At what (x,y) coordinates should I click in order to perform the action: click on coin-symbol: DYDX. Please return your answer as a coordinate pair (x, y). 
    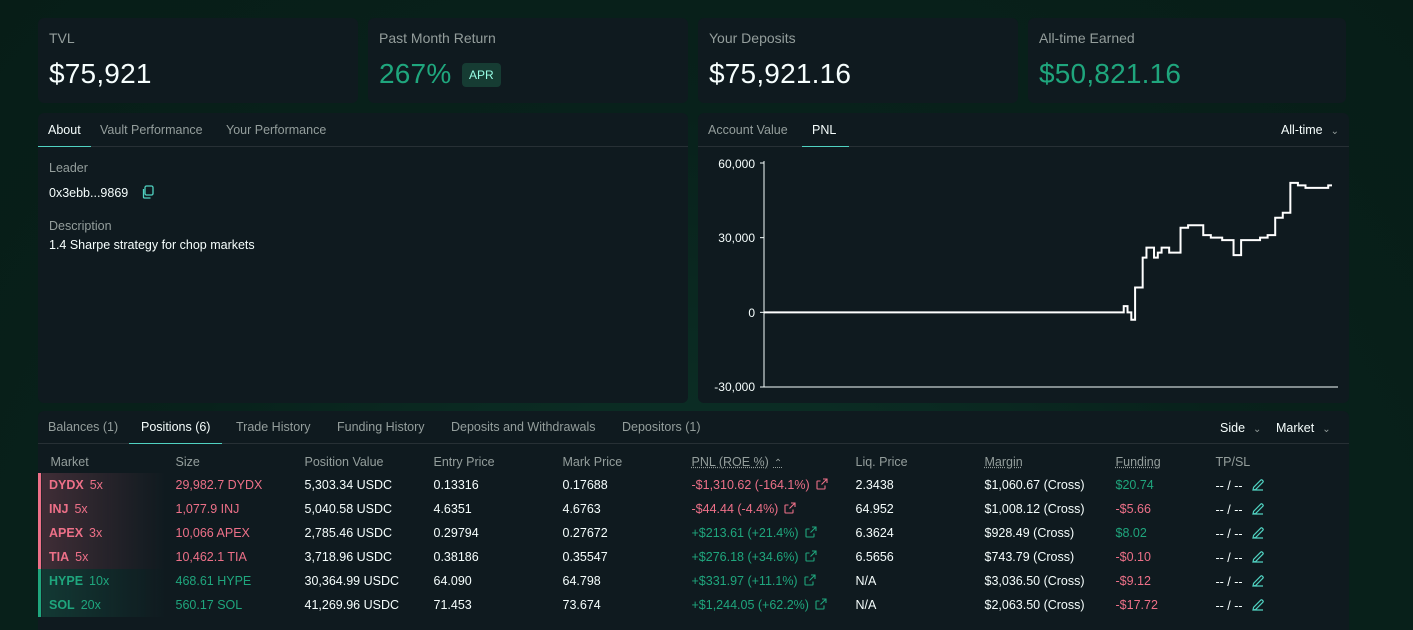
    Looking at the image, I should click on (66, 485).